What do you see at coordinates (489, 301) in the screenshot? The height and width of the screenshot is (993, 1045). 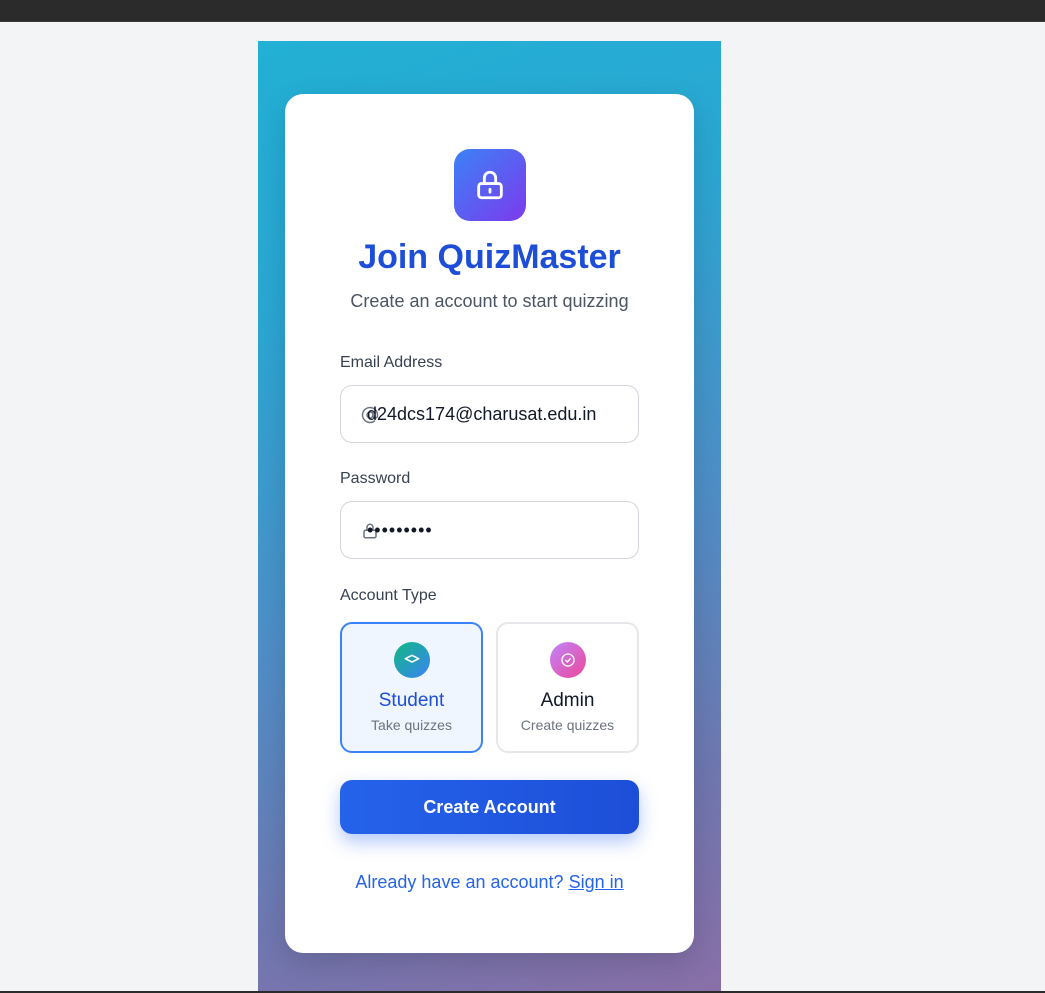 I see `page-subtitle: Create an account to start quizzing` at bounding box center [489, 301].